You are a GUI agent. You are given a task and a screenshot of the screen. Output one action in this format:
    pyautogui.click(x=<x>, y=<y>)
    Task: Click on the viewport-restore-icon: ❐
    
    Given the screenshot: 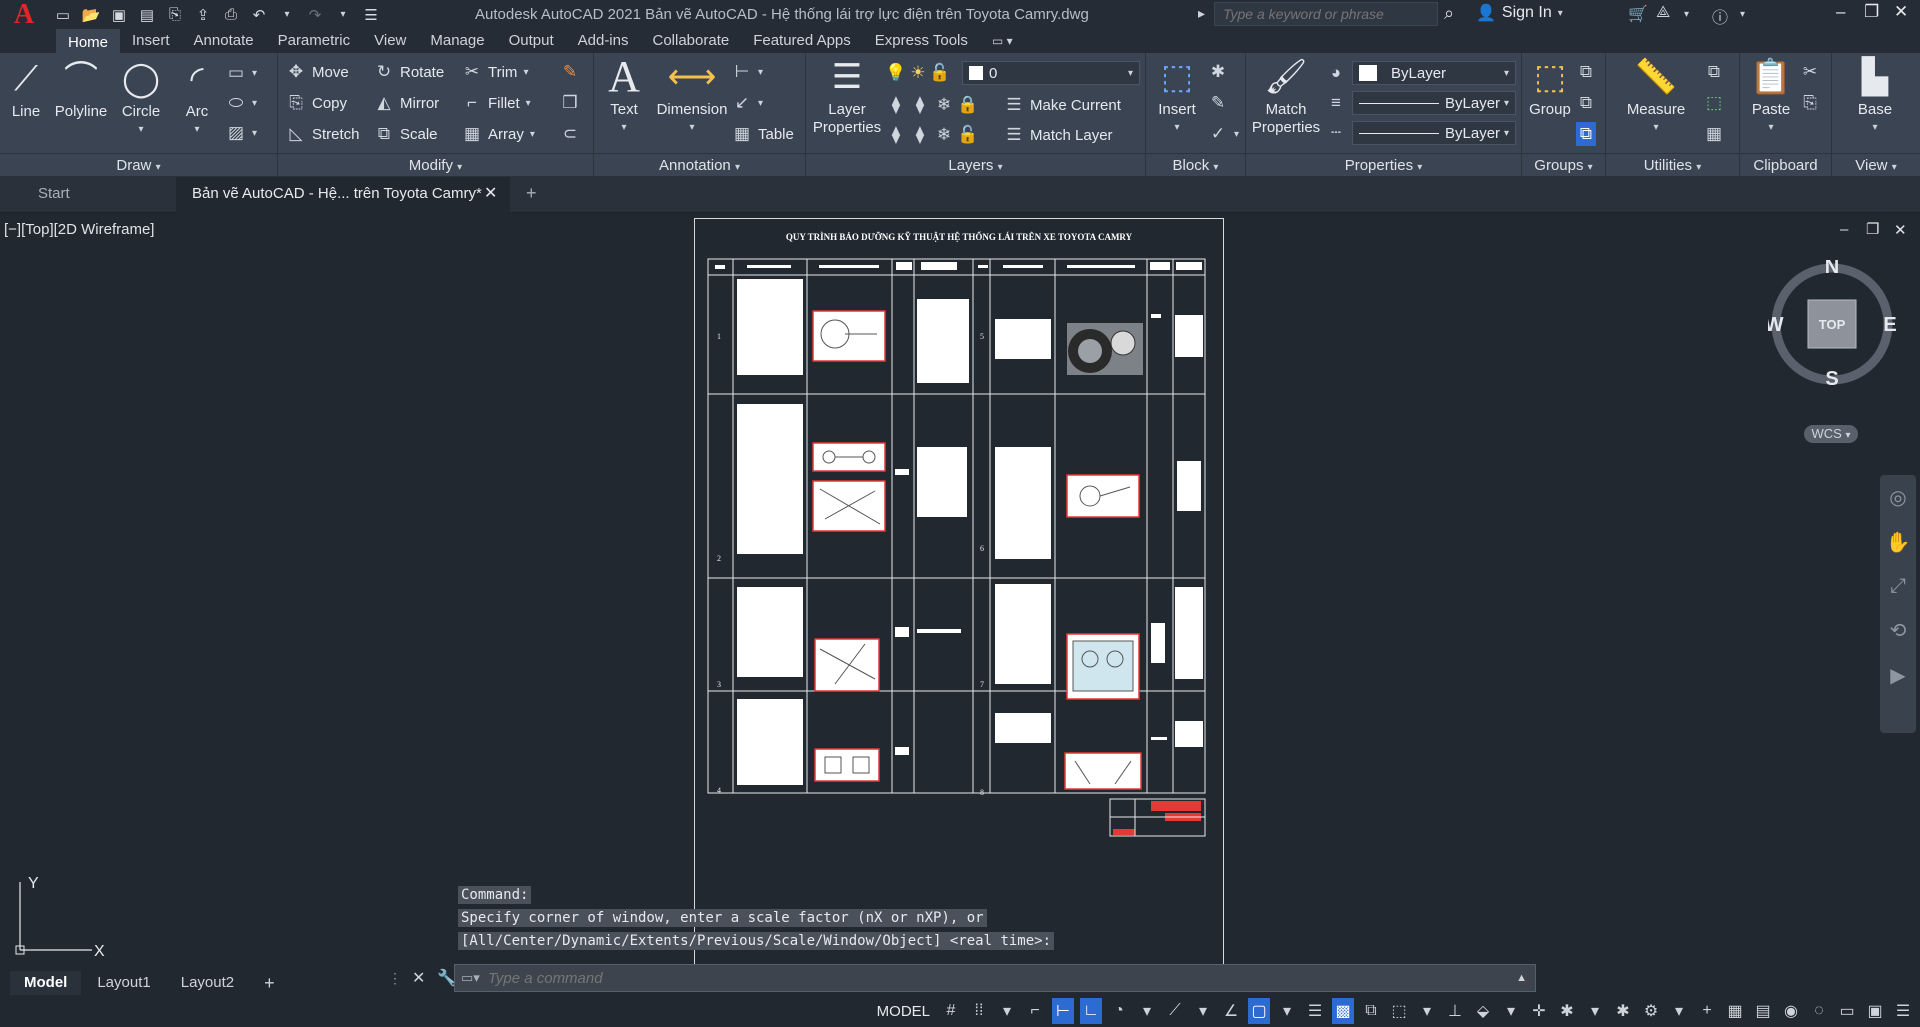 What is the action you would take?
    pyautogui.click(x=1872, y=229)
    